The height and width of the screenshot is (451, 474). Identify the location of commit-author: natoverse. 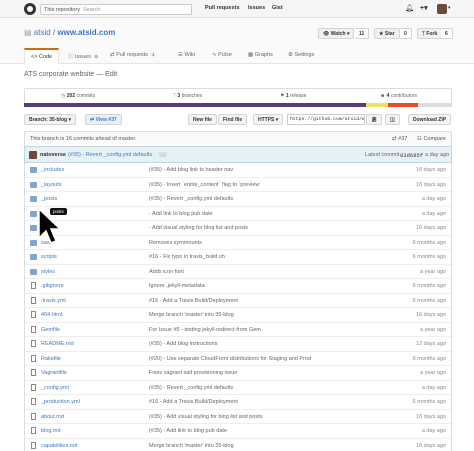
(53, 155).